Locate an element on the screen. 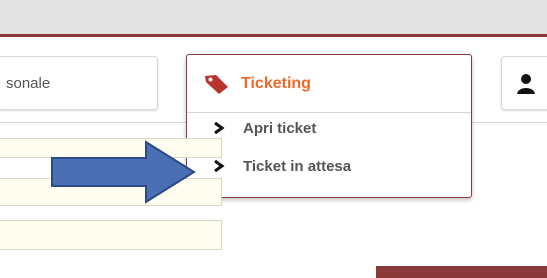 This screenshot has width=547, height=278. form-field is located at coordinates (111, 235).